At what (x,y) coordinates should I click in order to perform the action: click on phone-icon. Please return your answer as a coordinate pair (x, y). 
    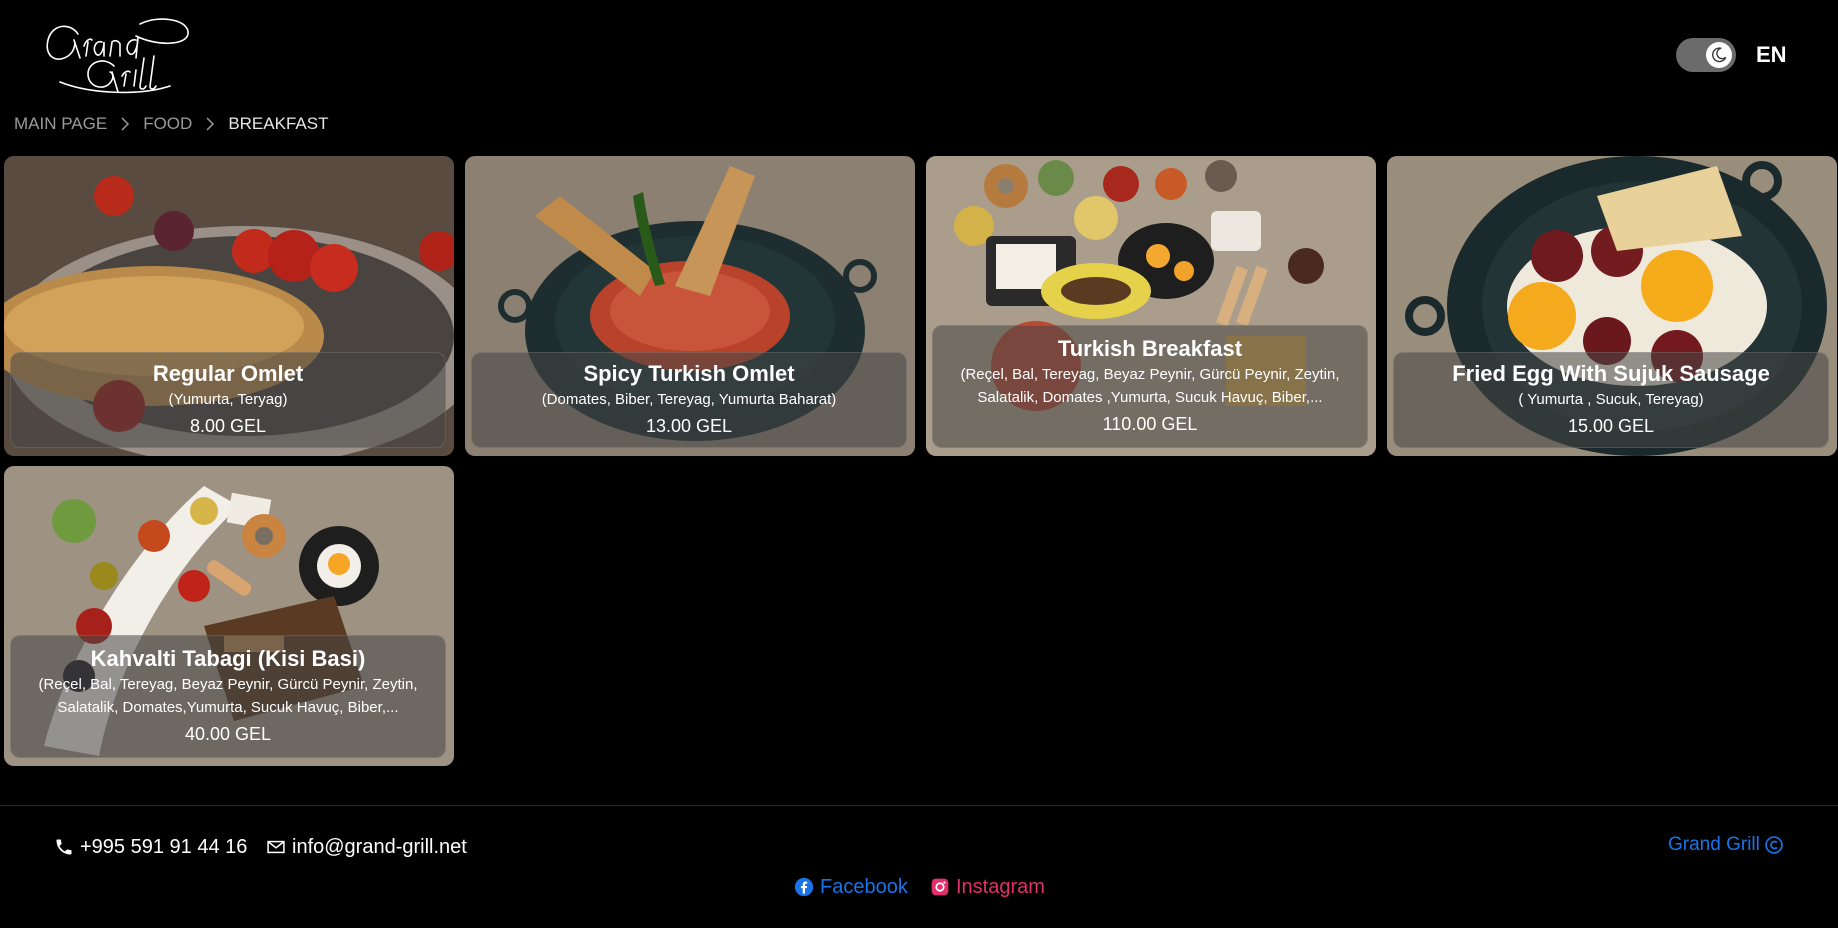
    Looking at the image, I should click on (64, 847).